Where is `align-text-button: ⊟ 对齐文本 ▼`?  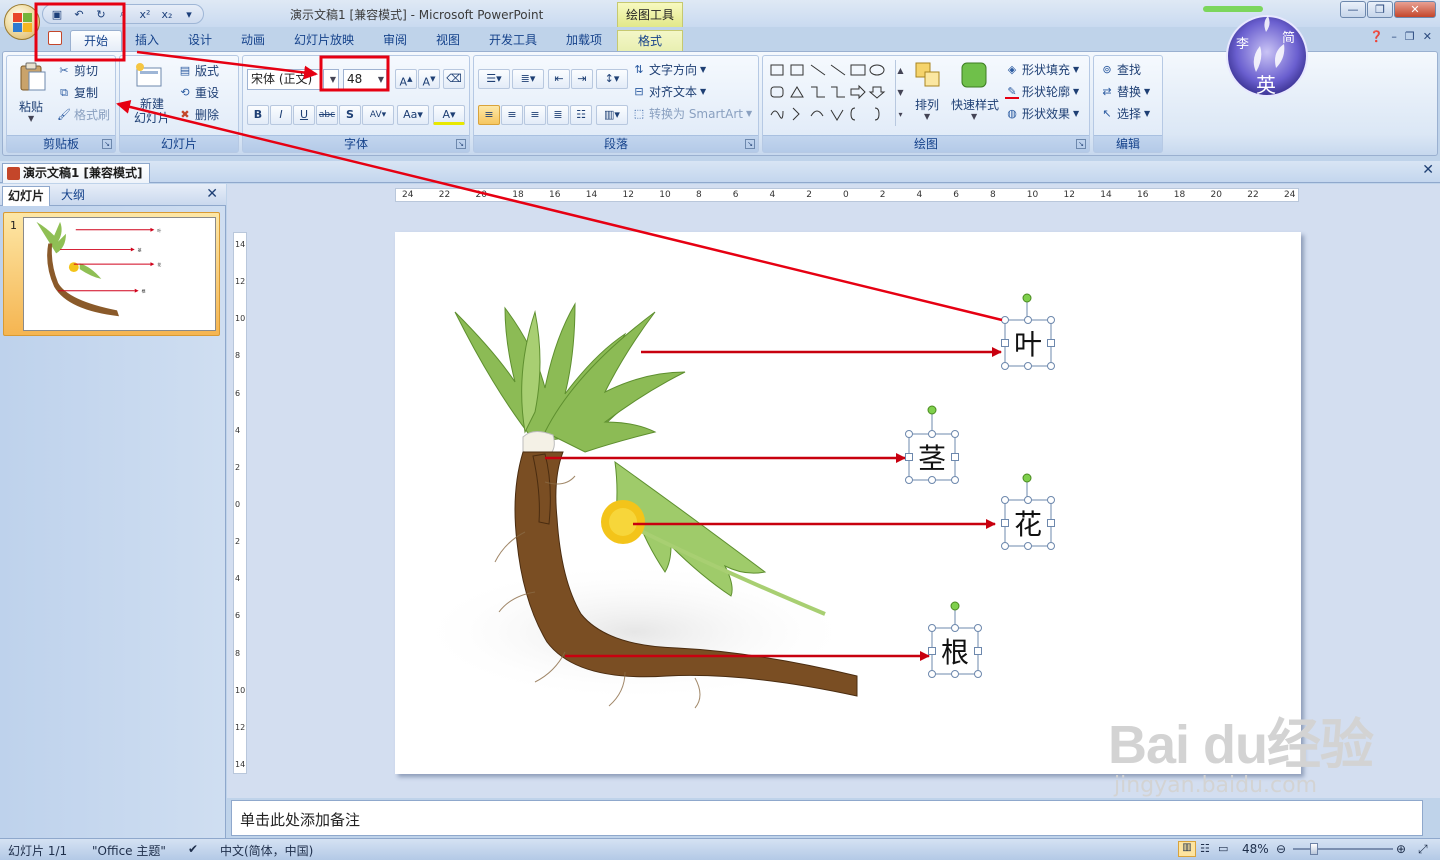 align-text-button: ⊟ 对齐文本 ▼ is located at coordinates (669, 91).